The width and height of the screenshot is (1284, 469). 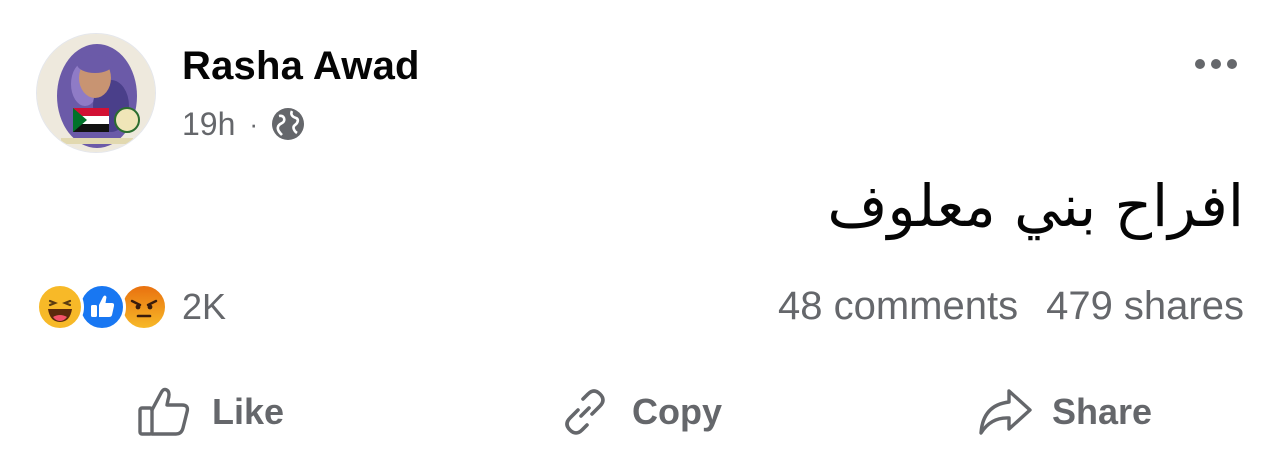 What do you see at coordinates (1102, 411) in the screenshot?
I see `share-label: Share` at bounding box center [1102, 411].